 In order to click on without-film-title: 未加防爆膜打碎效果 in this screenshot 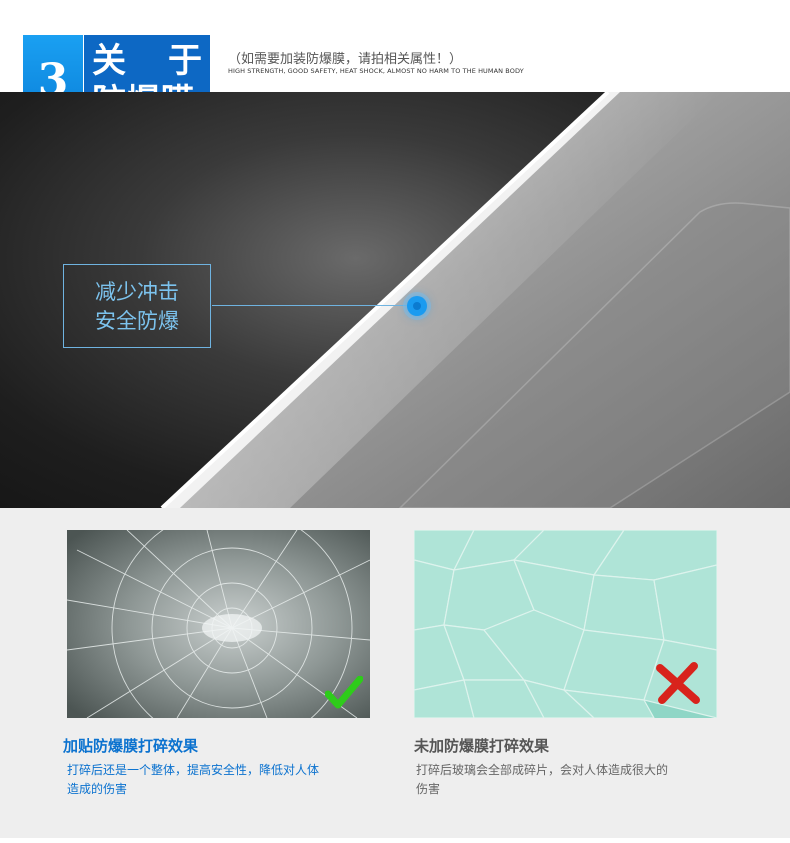, I will do `click(482, 746)`.